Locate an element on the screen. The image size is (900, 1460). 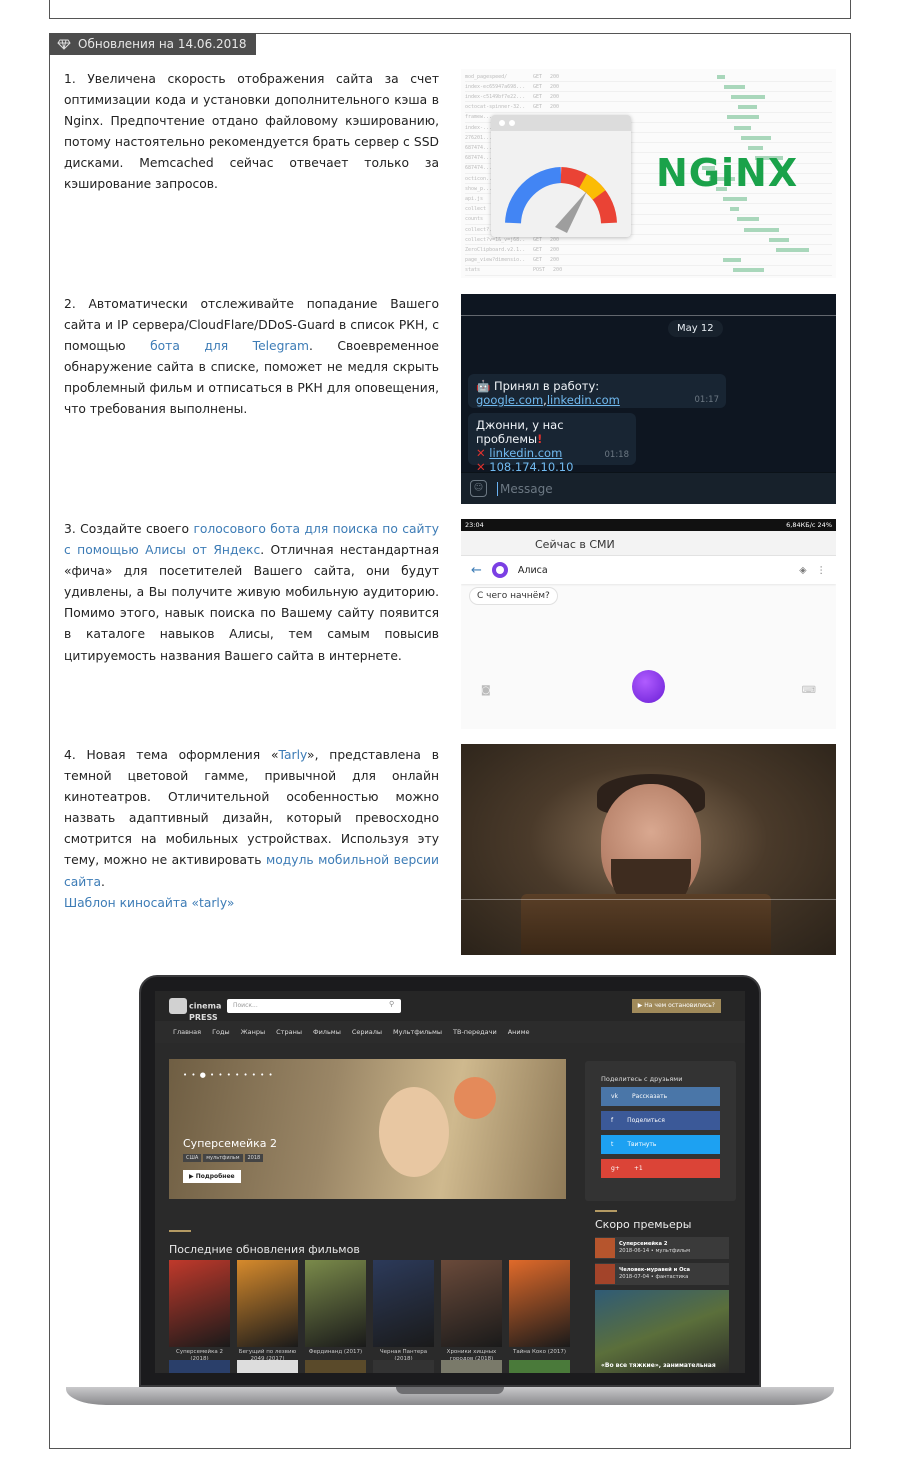
tarly-link: Tarly is located at coordinates (293, 755).